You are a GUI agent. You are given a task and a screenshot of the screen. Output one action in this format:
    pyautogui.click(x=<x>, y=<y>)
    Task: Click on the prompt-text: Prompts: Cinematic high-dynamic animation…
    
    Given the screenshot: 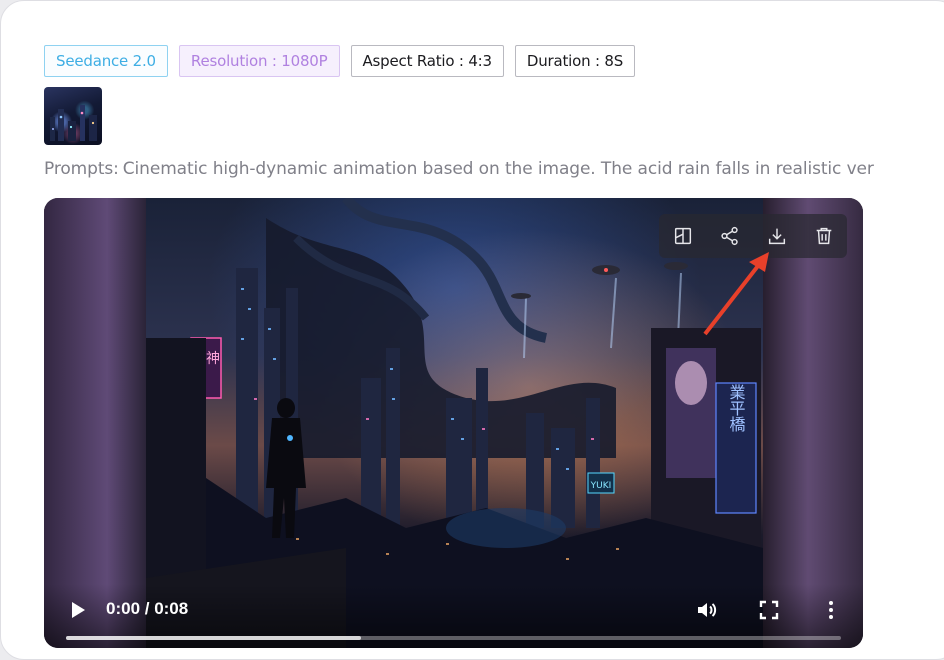 What is the action you would take?
    pyautogui.click(x=494, y=171)
    